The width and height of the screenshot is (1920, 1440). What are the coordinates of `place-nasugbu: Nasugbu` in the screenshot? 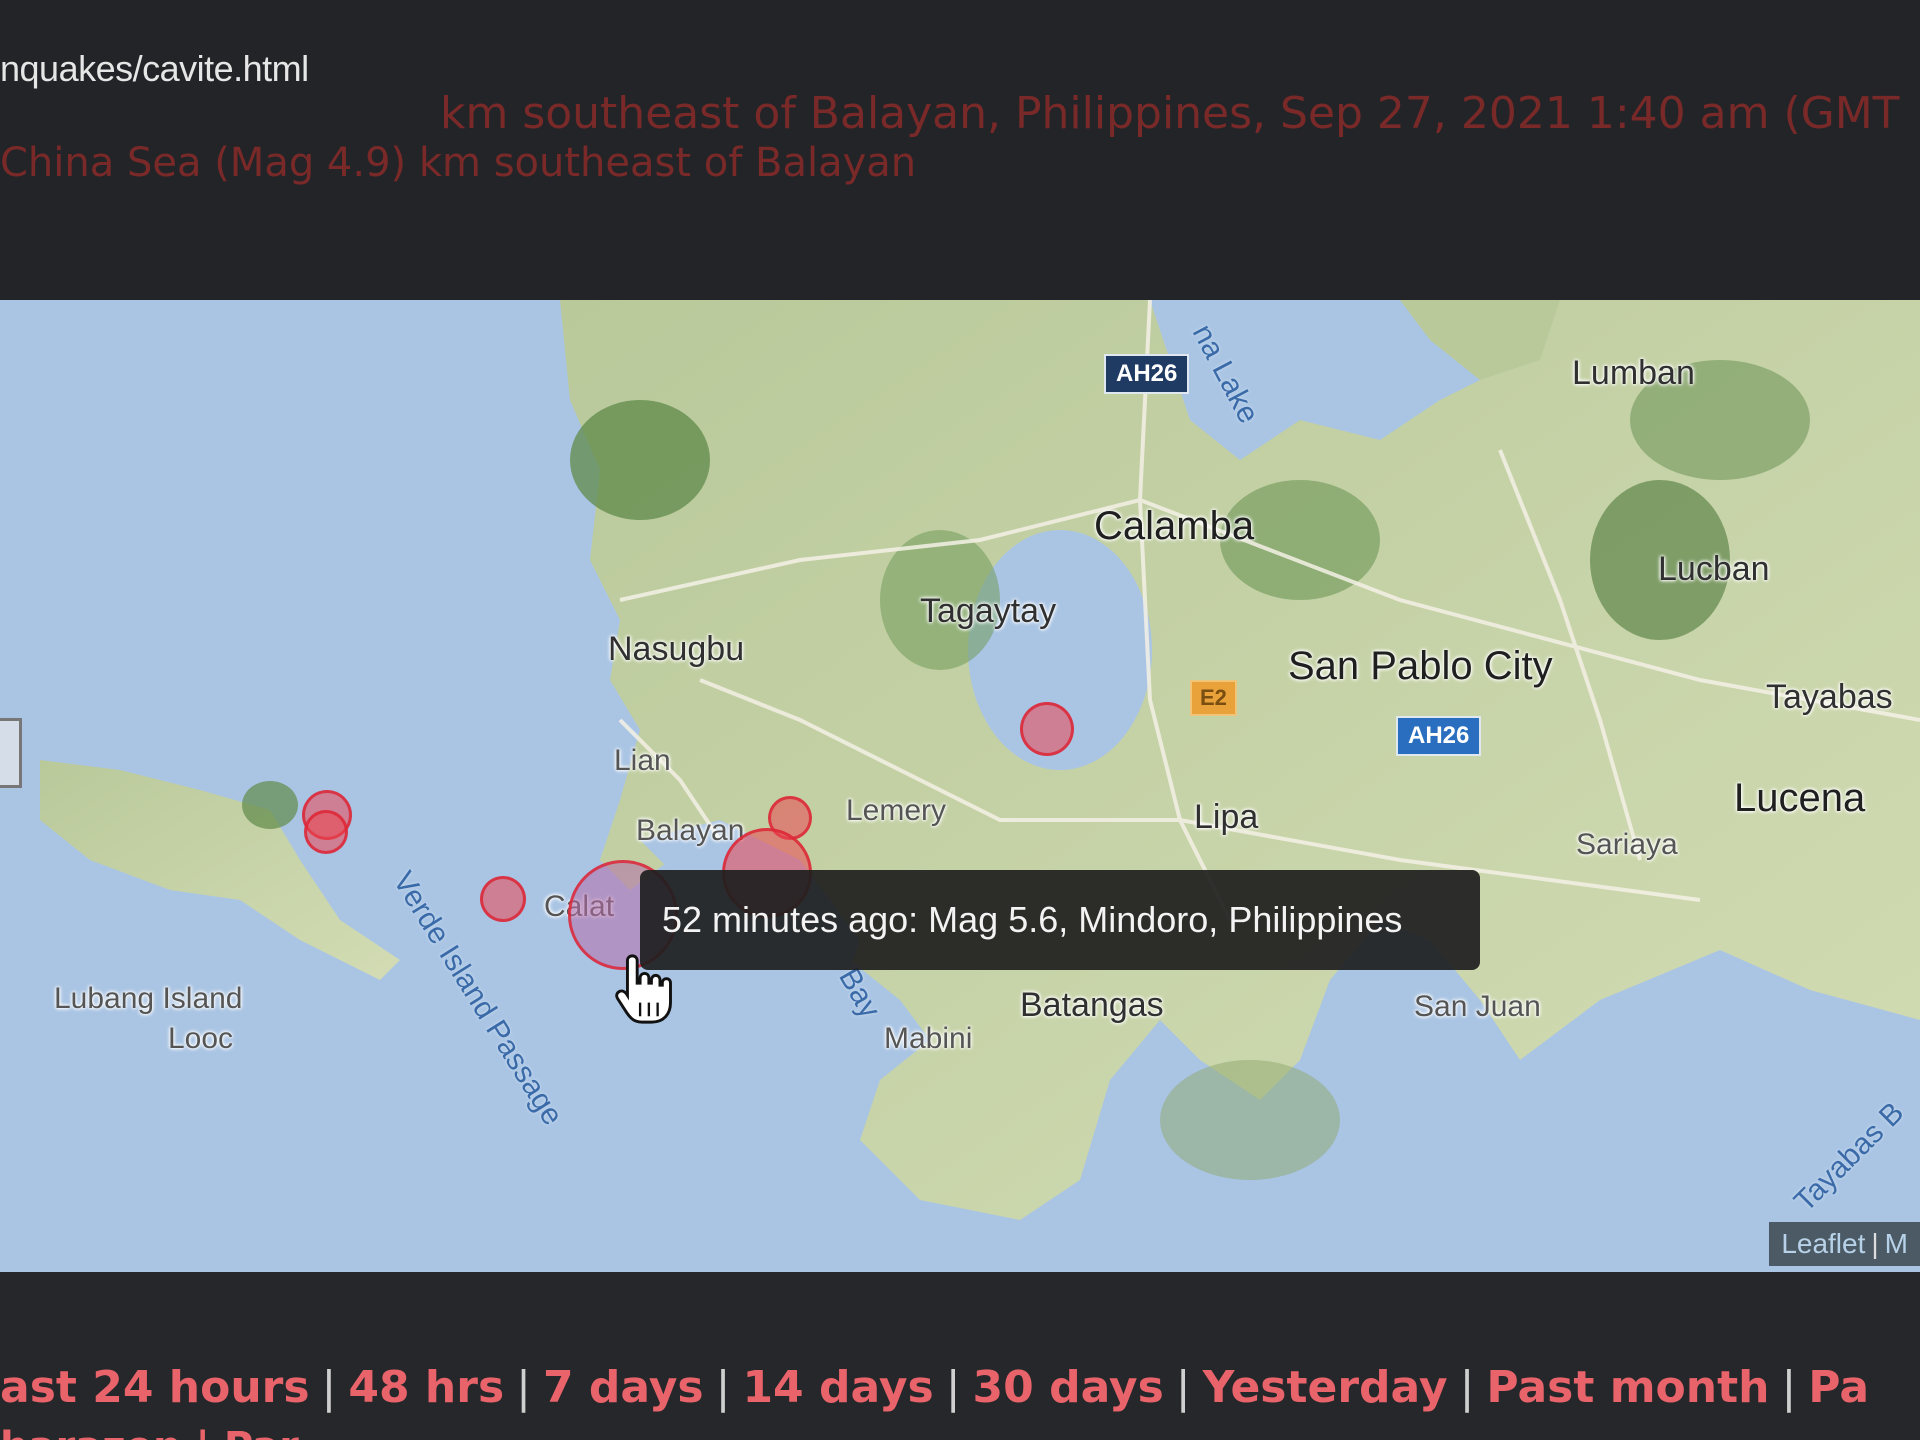 It's located at (676, 649).